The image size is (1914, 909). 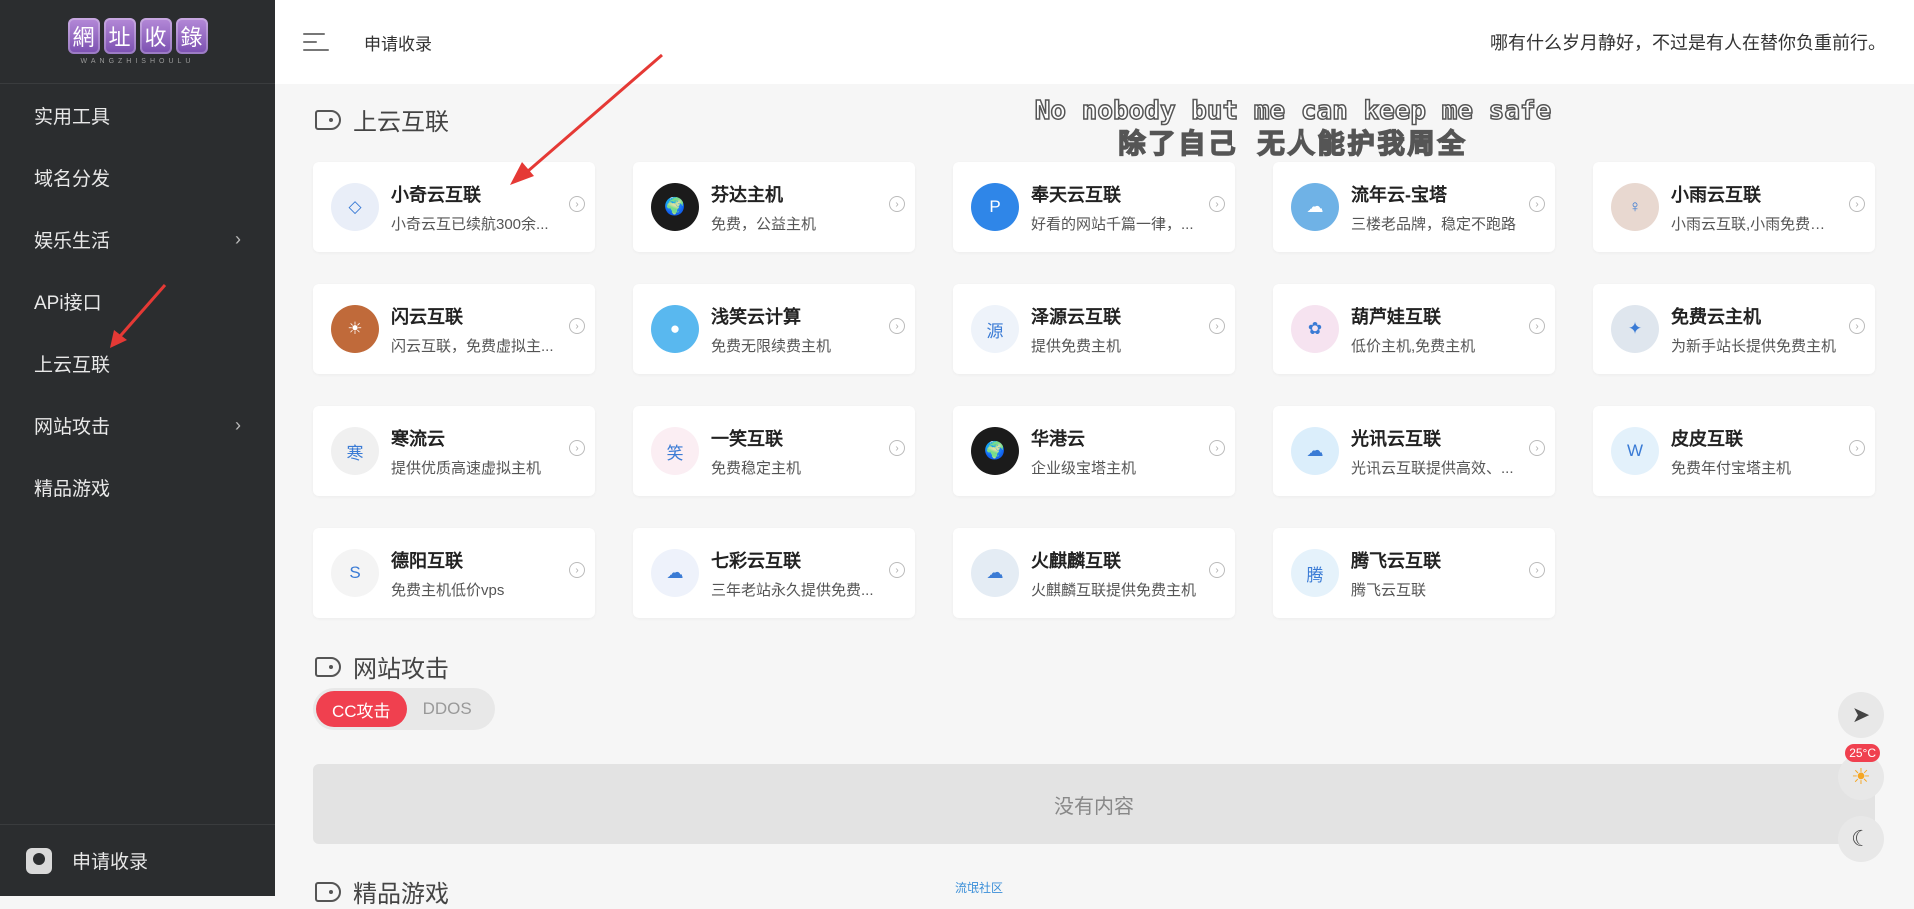 I want to click on arrow-up-icon: ➤, so click(x=1861, y=714).